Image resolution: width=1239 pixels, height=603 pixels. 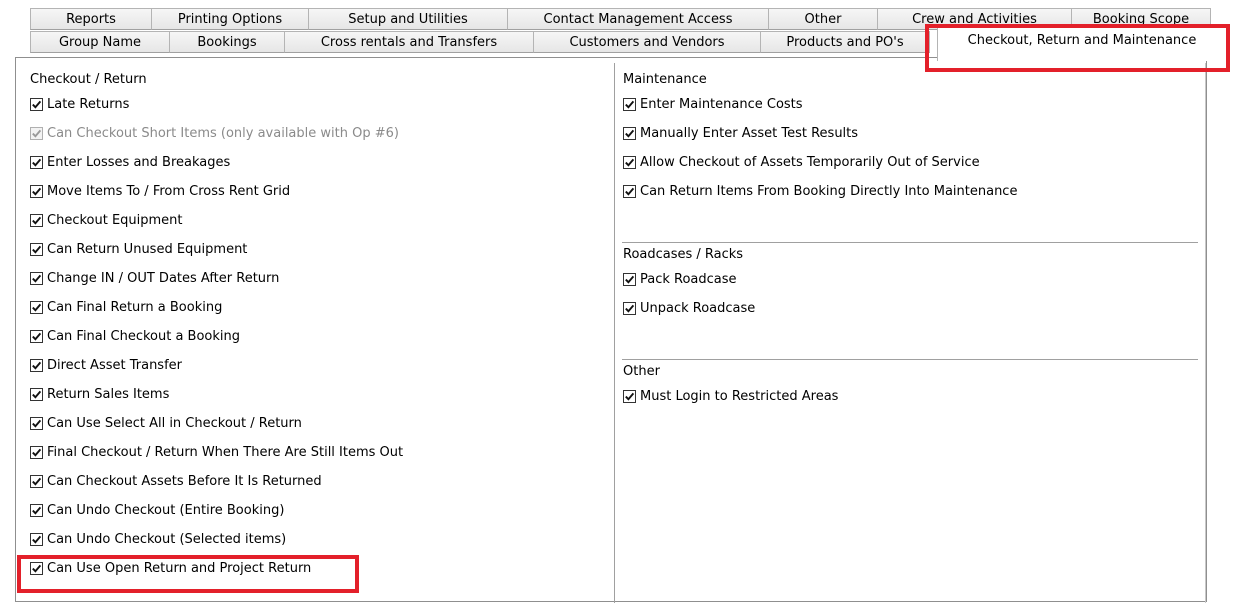 I want to click on section-title-checkout-return: Checkout / Return, so click(x=88, y=79).